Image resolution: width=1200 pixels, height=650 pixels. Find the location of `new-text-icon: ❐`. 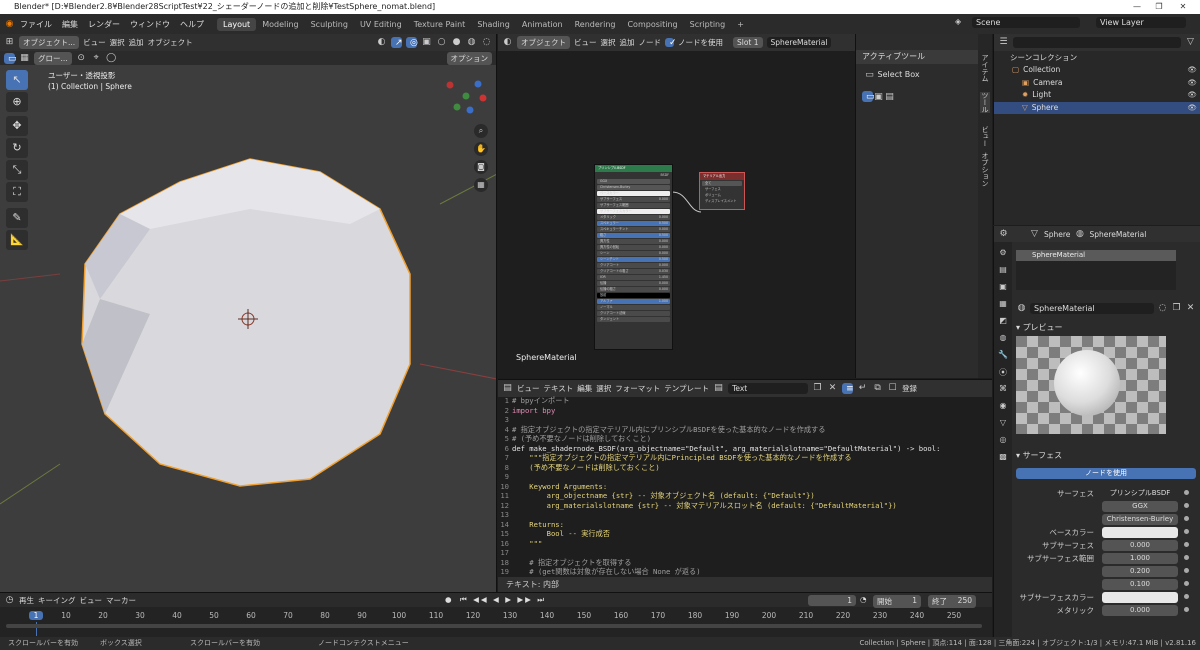

new-text-icon: ❐ is located at coordinates (817, 388).